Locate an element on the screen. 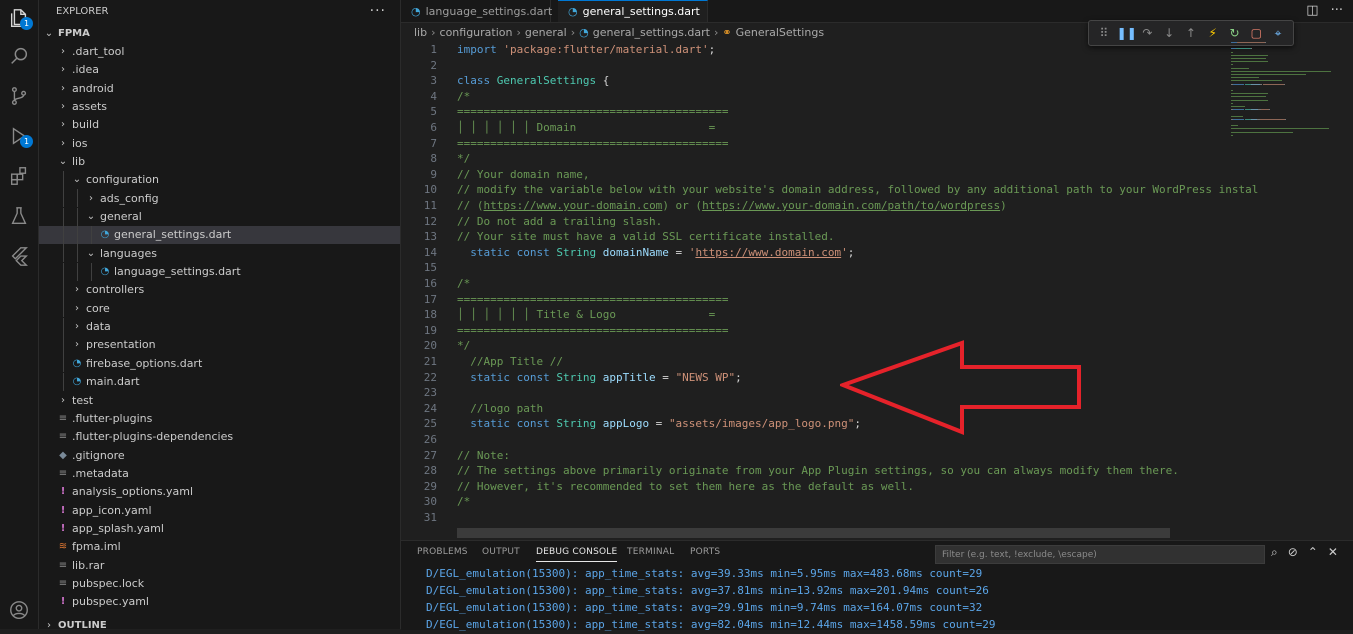  tree-item: ≡ lib.rar is located at coordinates (219, 565).